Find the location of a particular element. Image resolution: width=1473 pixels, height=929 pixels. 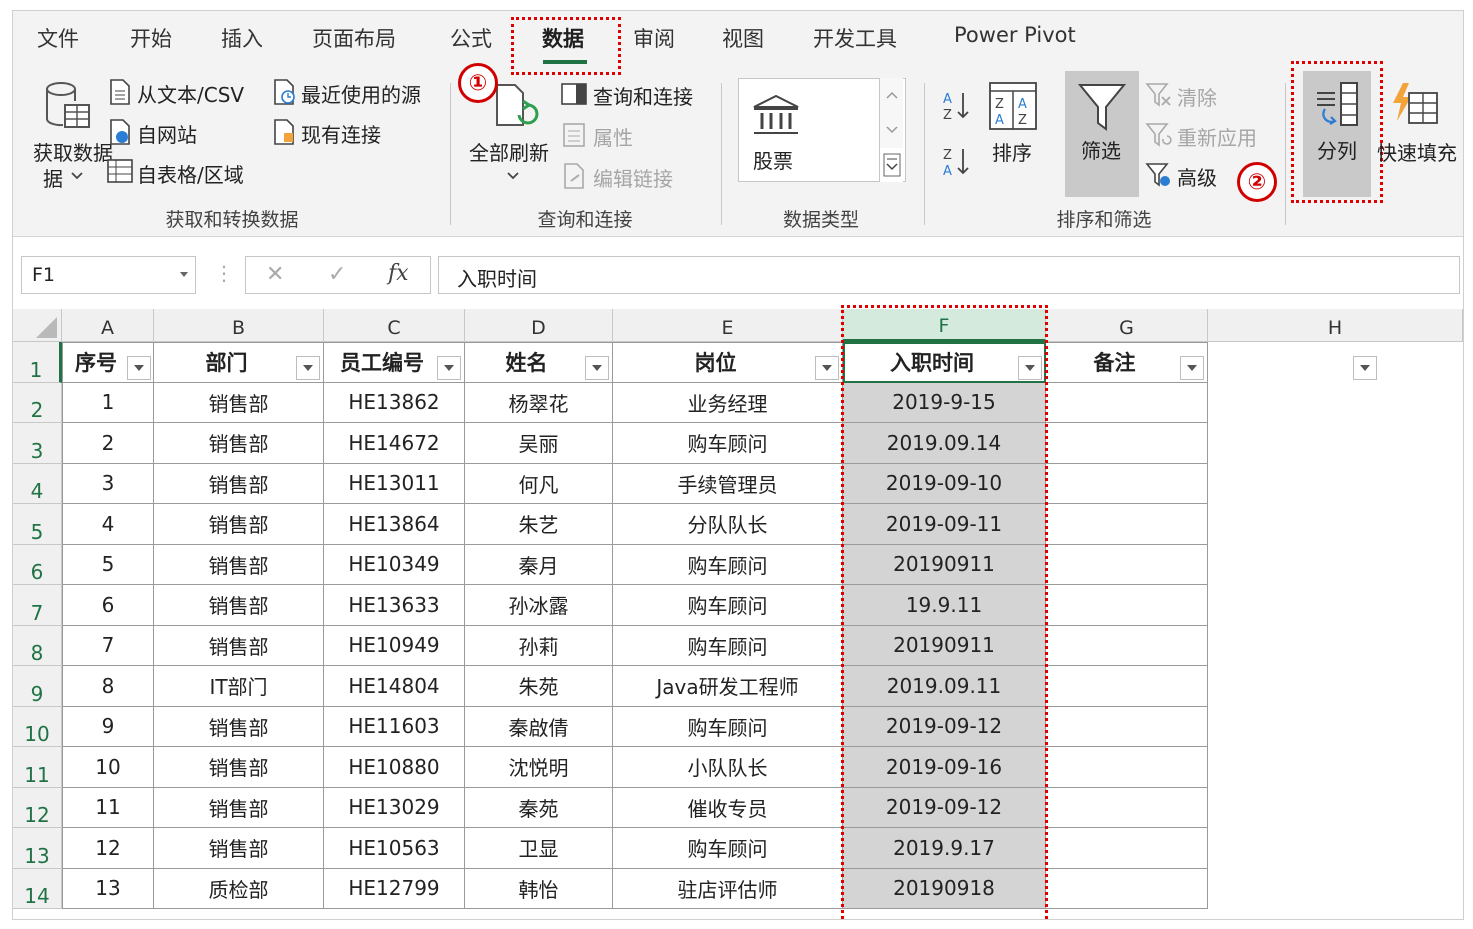

table-cell: 孙莉 is located at coordinates (539, 645).